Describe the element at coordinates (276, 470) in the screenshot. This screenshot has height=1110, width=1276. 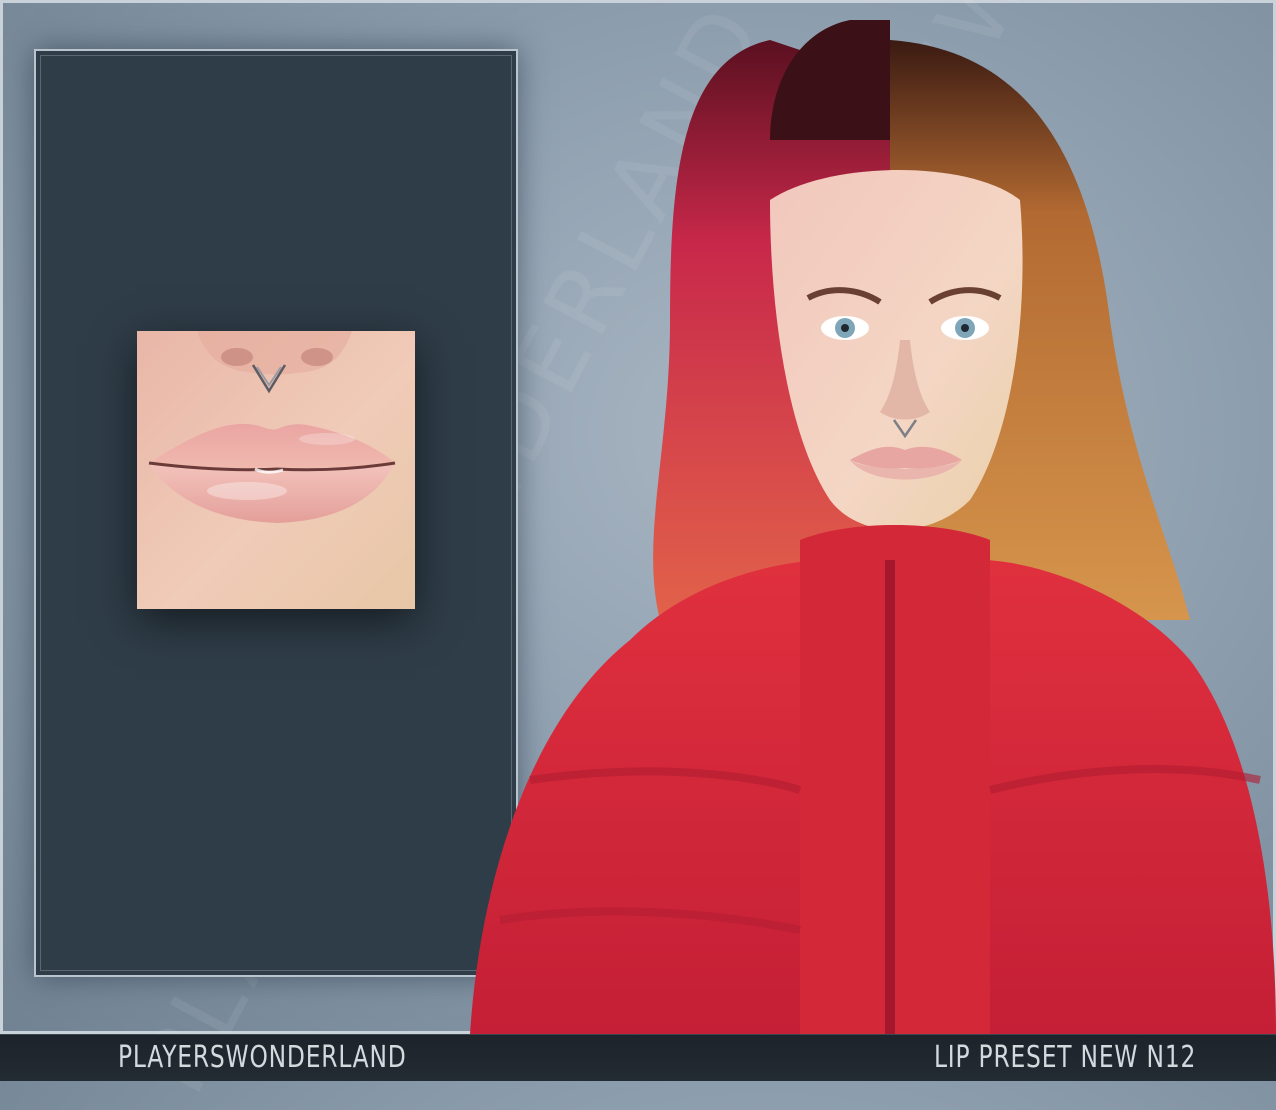
I see `lip-swatch-image` at that location.